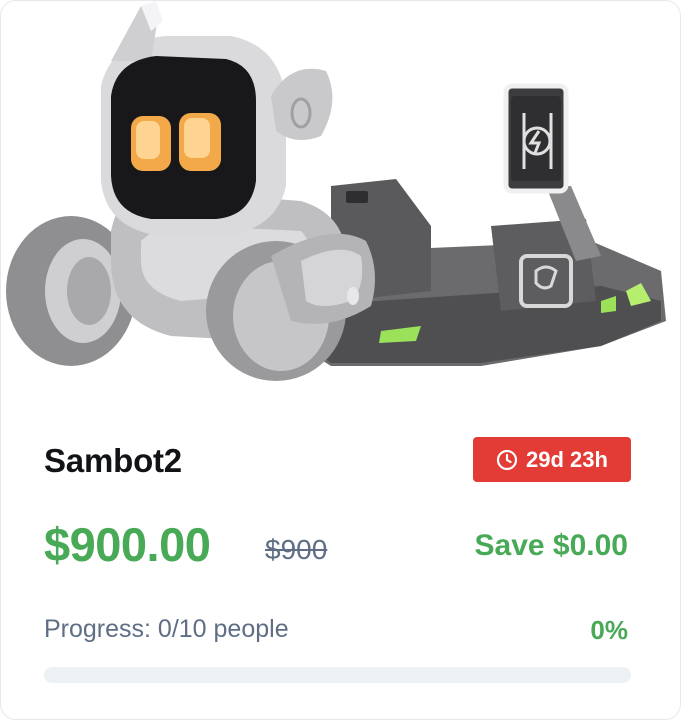  I want to click on countdown-text: 29d 23h, so click(567, 459).